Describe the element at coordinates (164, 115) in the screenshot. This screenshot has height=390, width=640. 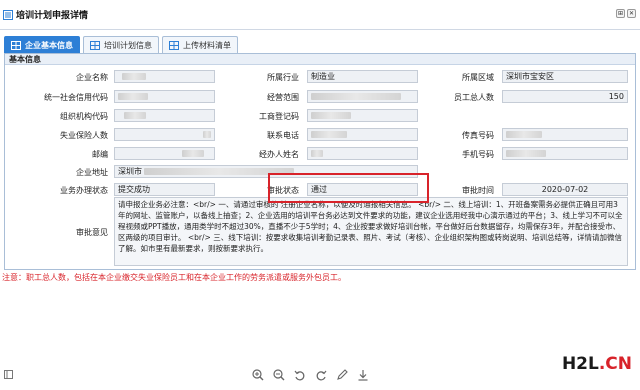
I see `org-code-field` at that location.